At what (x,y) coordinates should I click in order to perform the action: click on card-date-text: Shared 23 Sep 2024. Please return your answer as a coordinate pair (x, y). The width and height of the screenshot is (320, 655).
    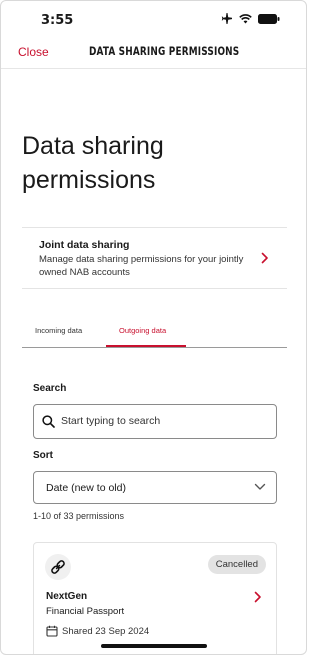
    Looking at the image, I should click on (106, 631).